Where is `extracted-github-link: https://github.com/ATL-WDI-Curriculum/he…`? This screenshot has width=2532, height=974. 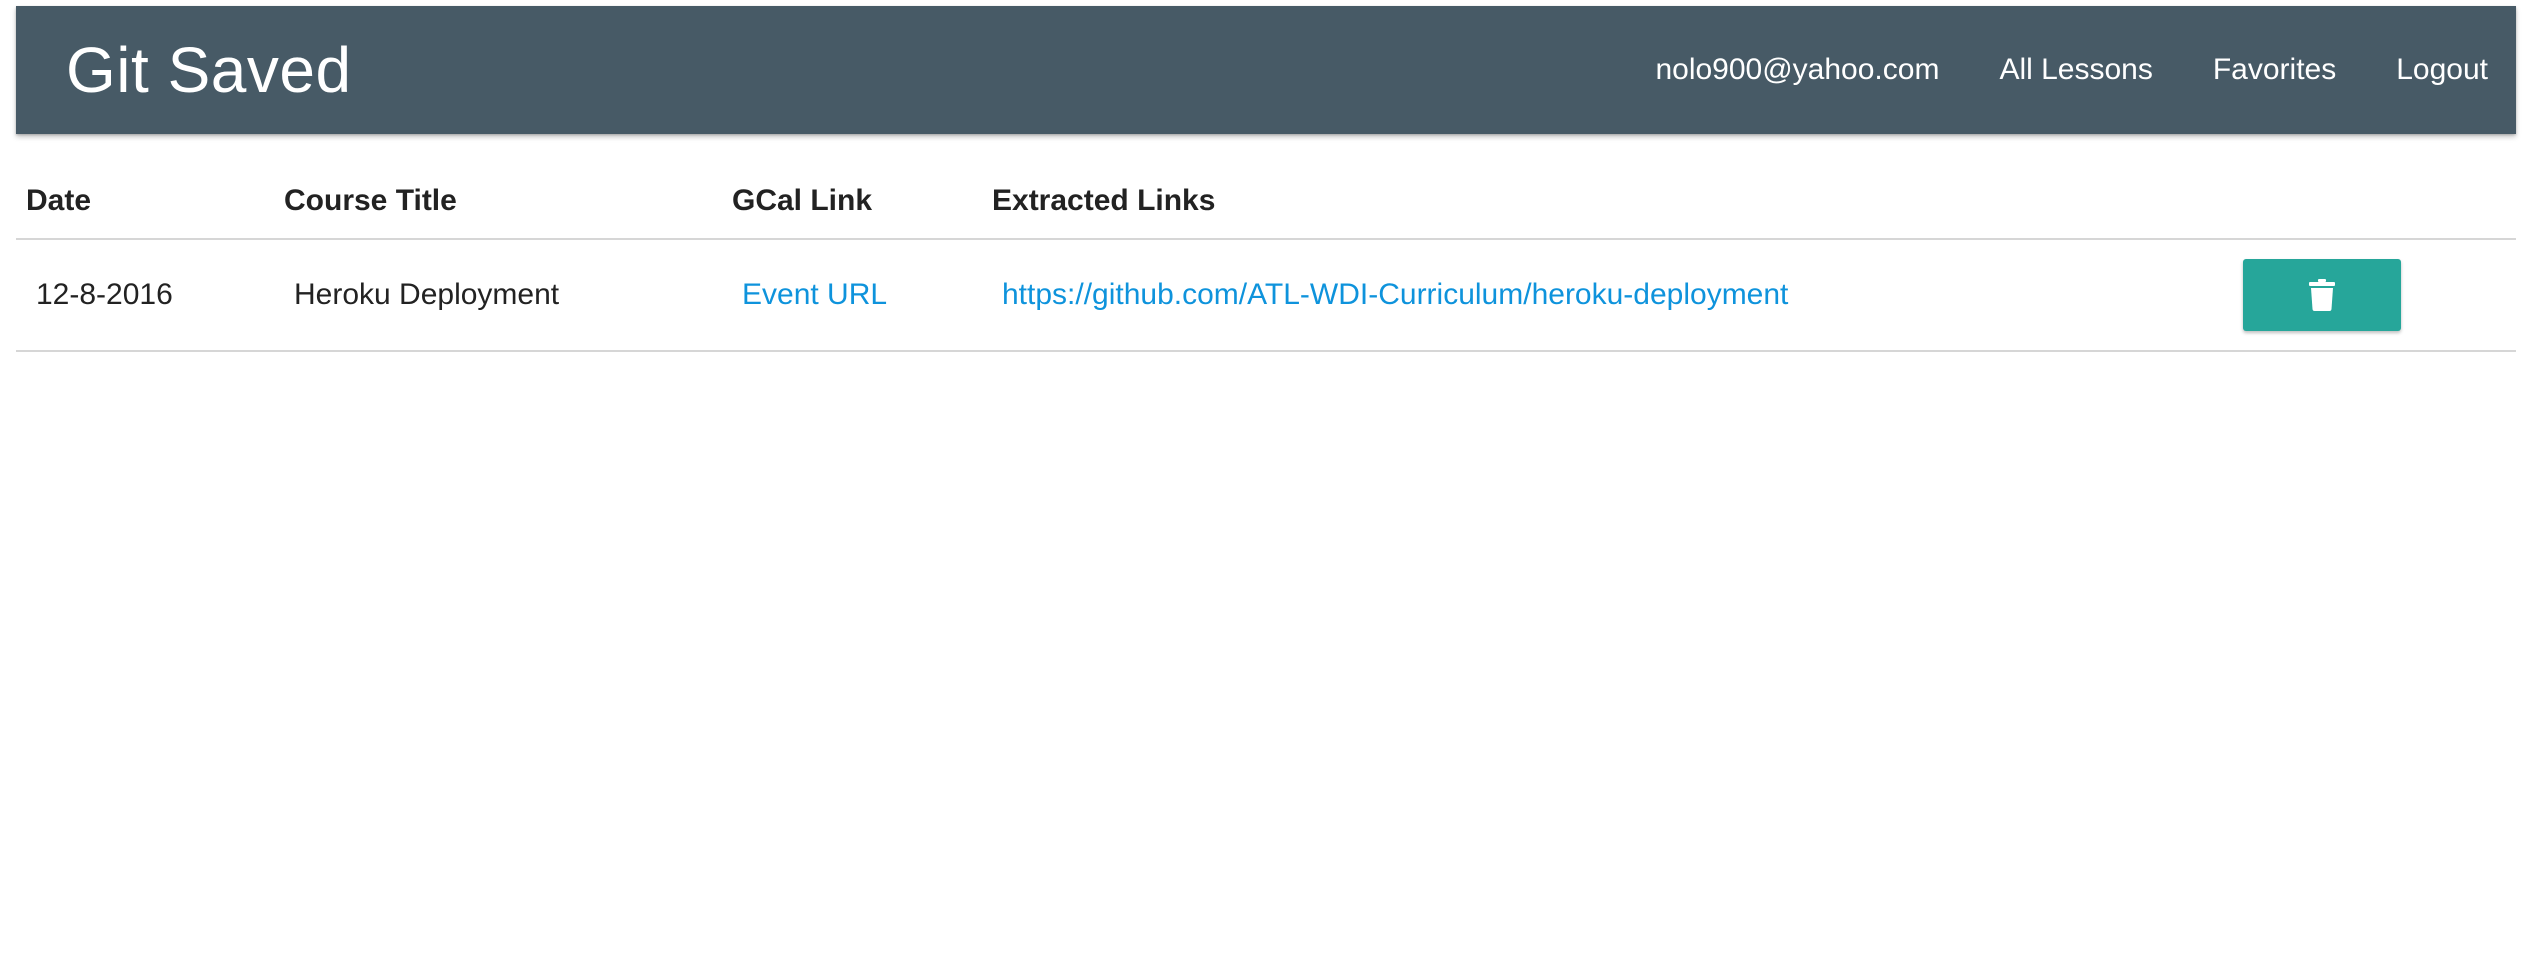
extracted-github-link: https://github.com/ATL-WDI-Curriculum/he… is located at coordinates (1395, 294).